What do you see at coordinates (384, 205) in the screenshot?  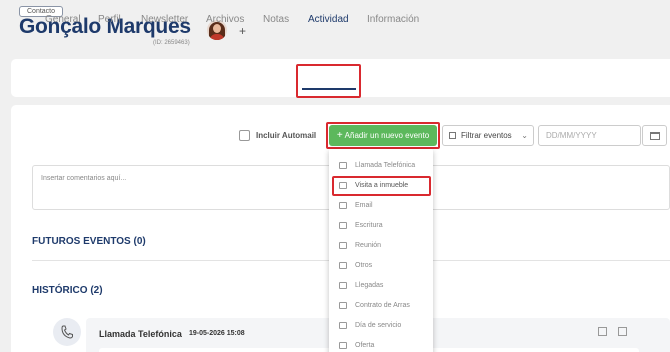 I see `menu-item-email: Email` at bounding box center [384, 205].